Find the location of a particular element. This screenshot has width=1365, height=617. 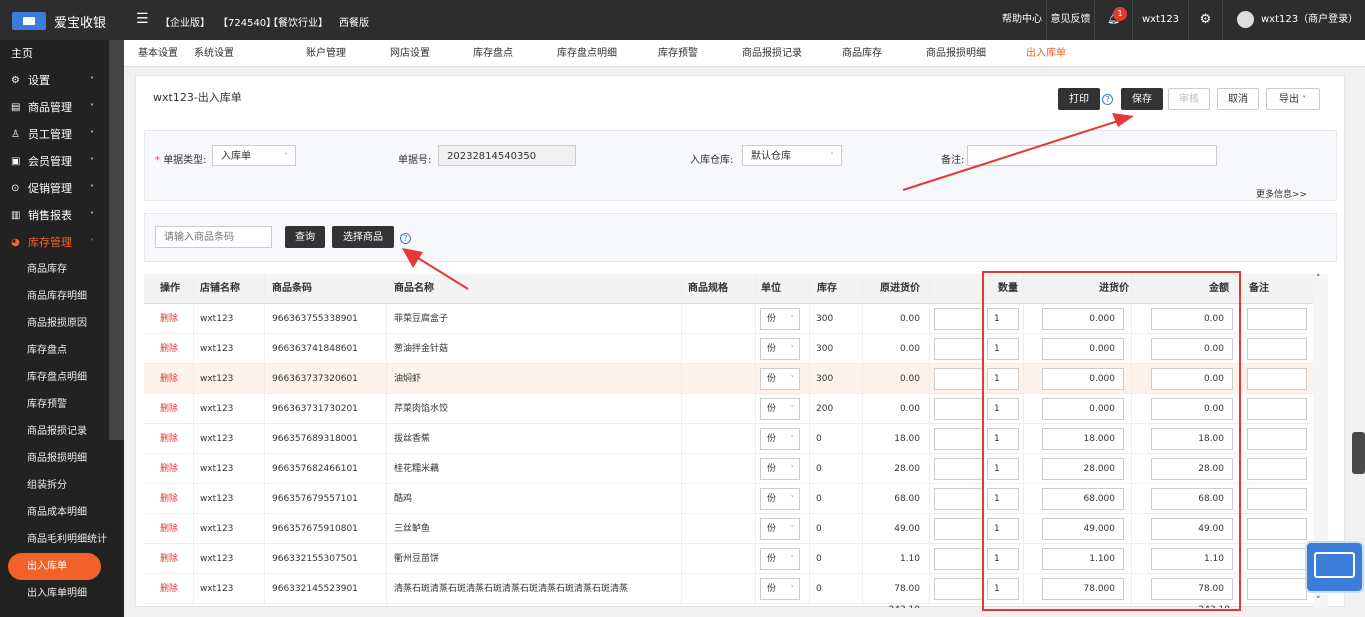

tab-item: 库存盘点明细 is located at coordinates (587, 53).